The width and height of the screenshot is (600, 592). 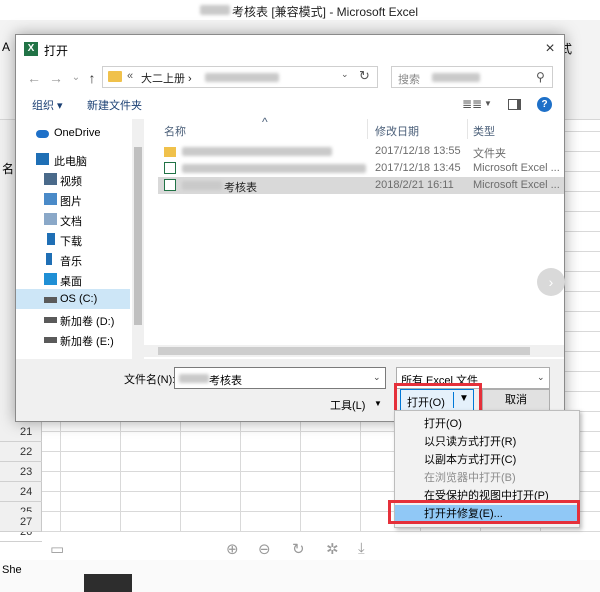 What do you see at coordinates (71, 242) in the screenshot?
I see `nav-item-label: 下载` at bounding box center [71, 242].